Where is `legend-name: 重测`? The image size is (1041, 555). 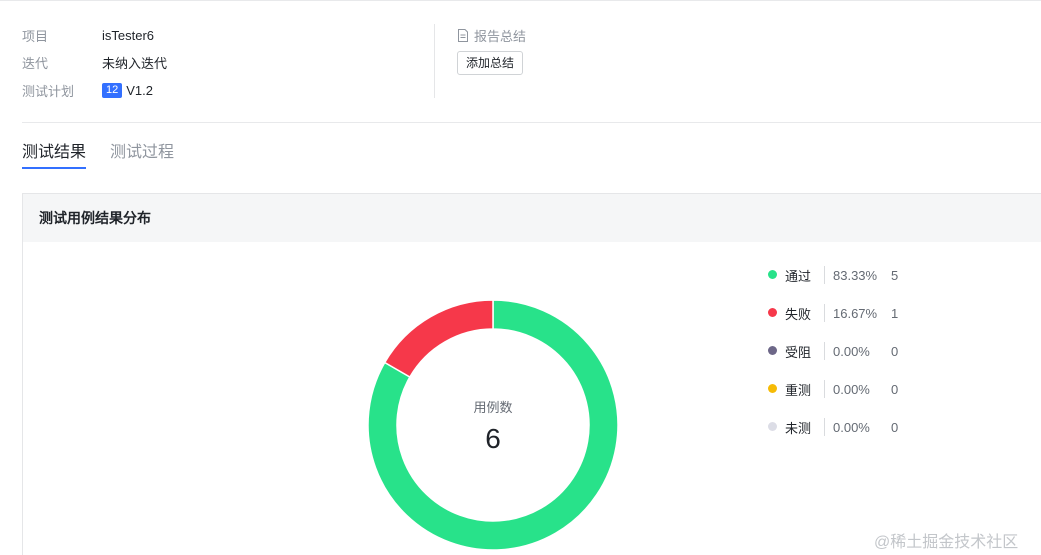 legend-name: 重测 is located at coordinates (798, 390).